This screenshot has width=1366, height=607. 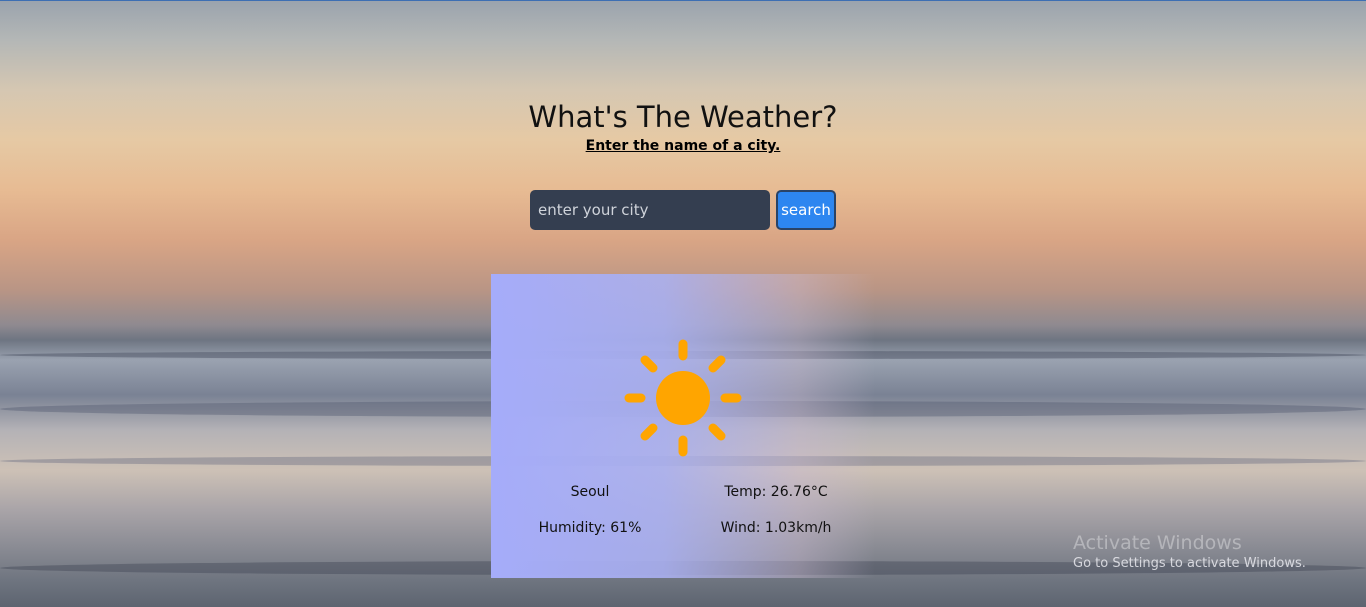 I want to click on temperature: Temp: 26.76°C, so click(x=776, y=492).